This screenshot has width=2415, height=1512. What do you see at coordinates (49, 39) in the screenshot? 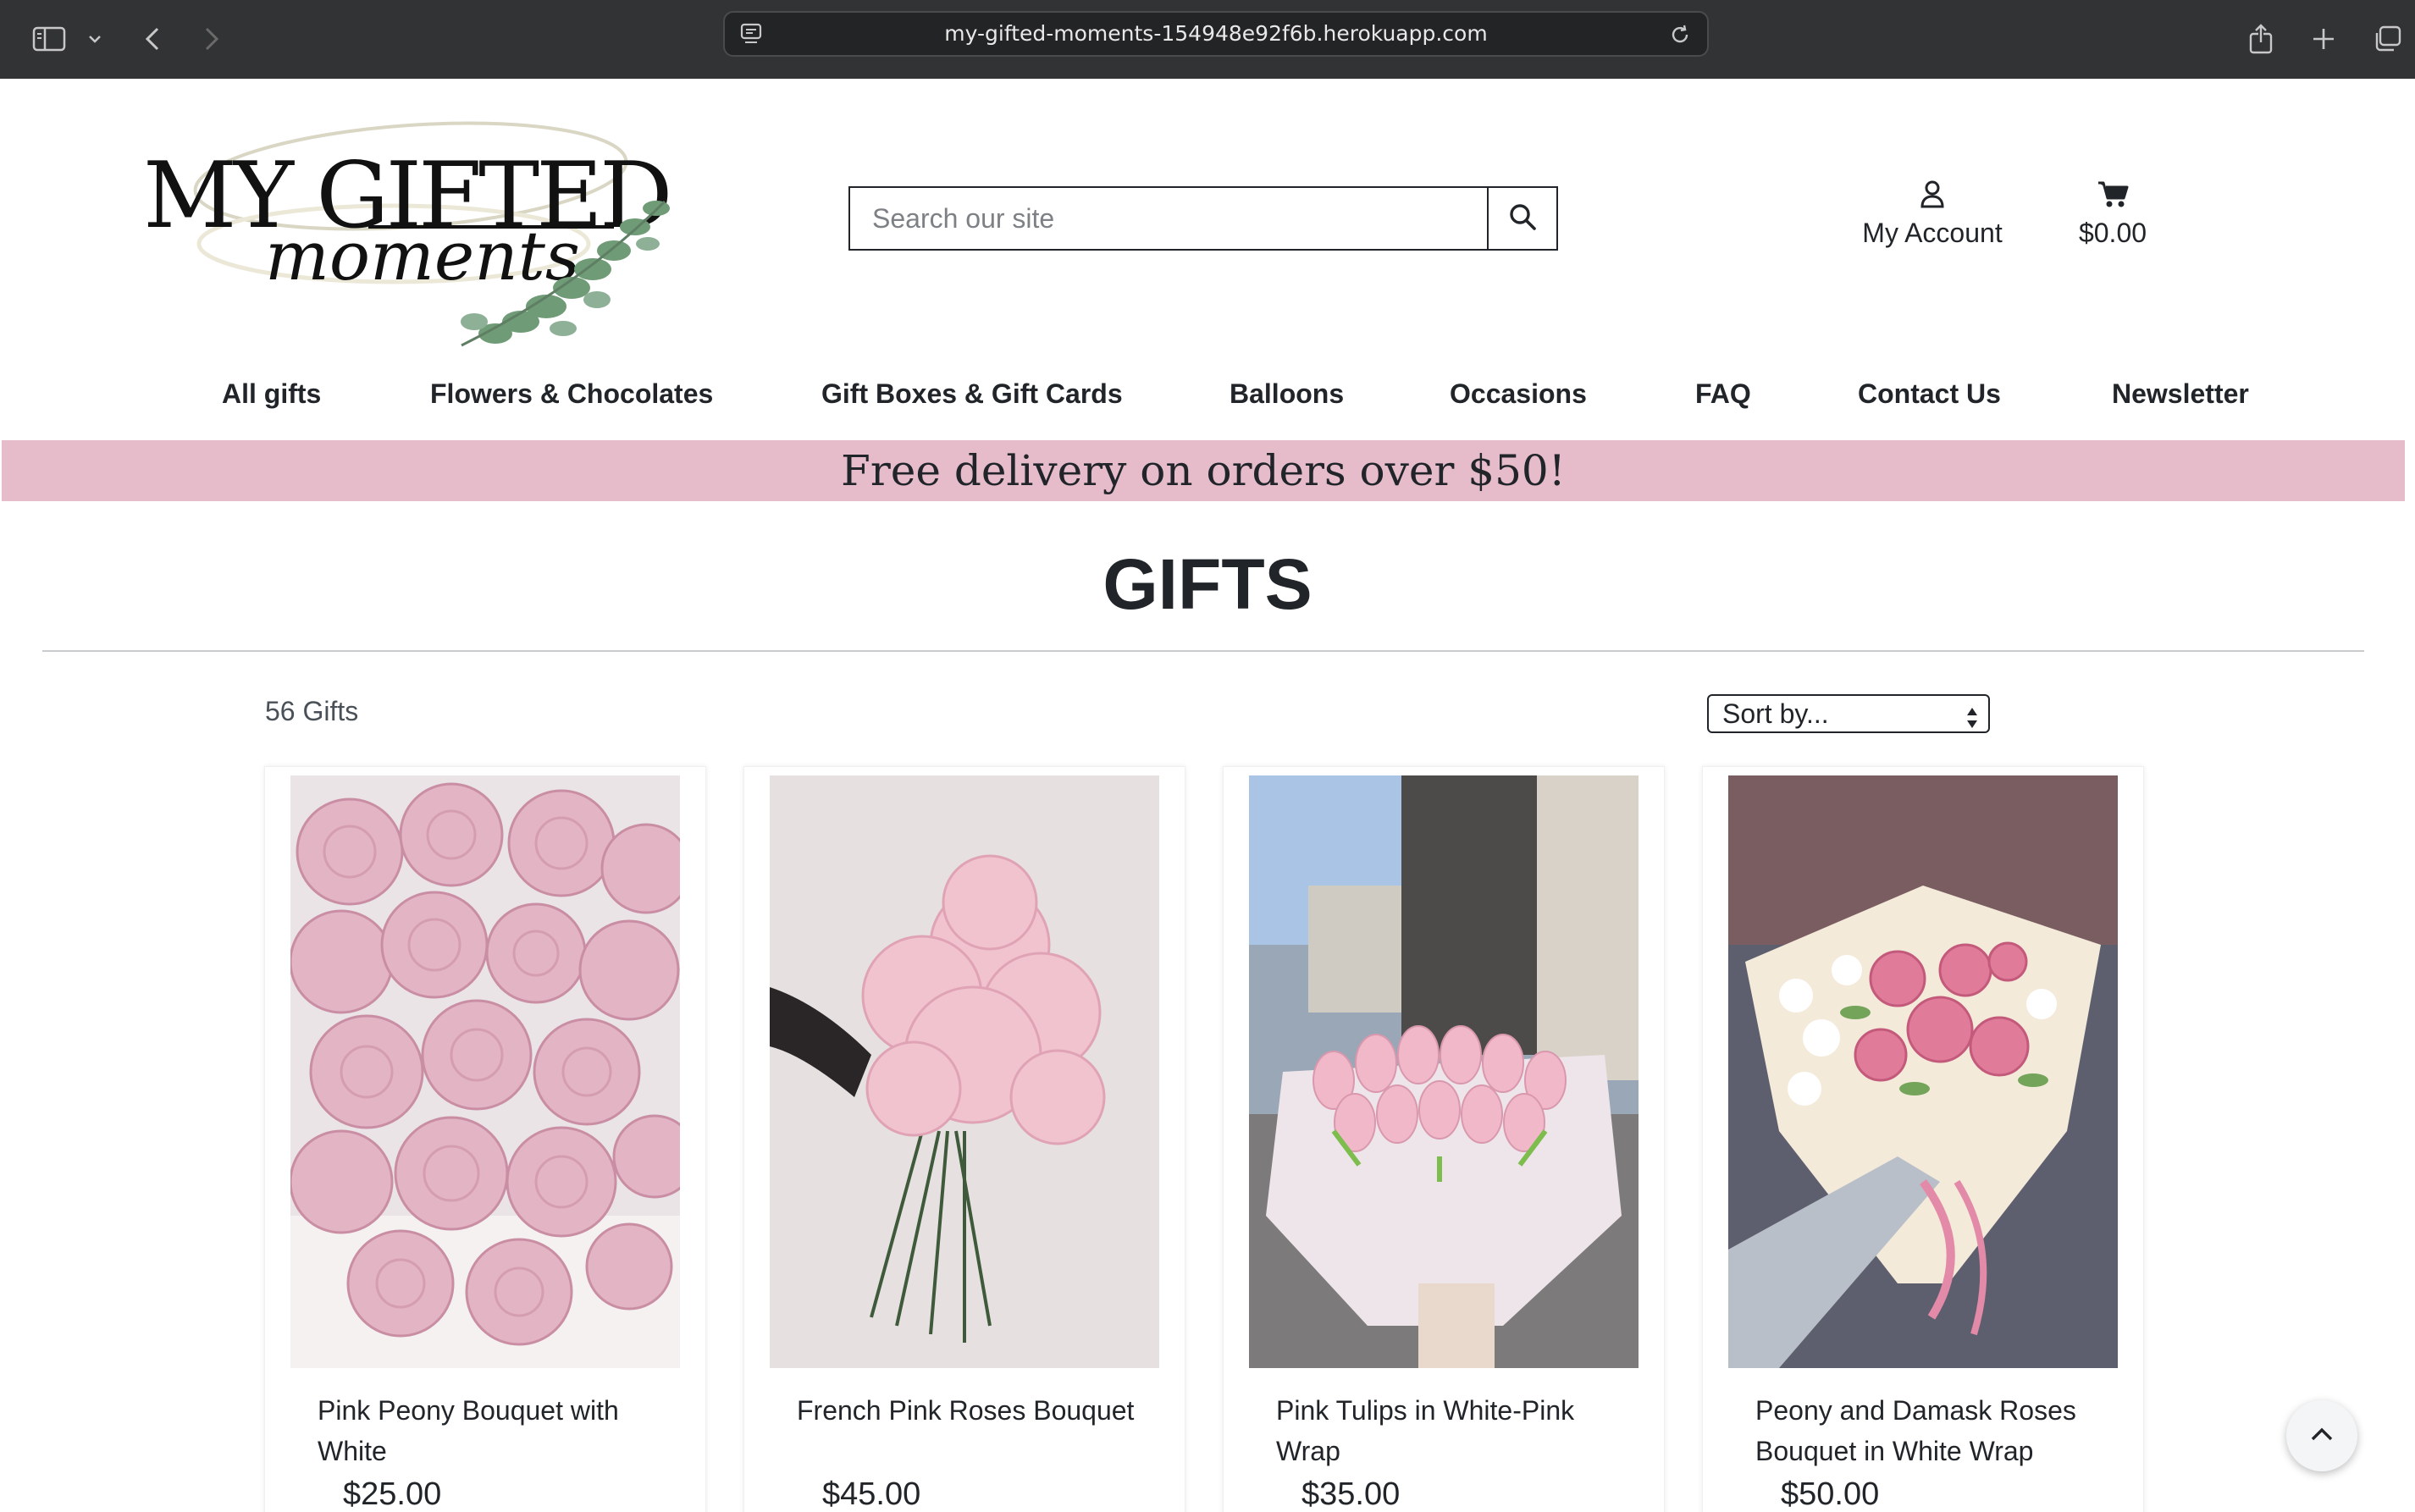
I see `sidebar-icon` at bounding box center [49, 39].